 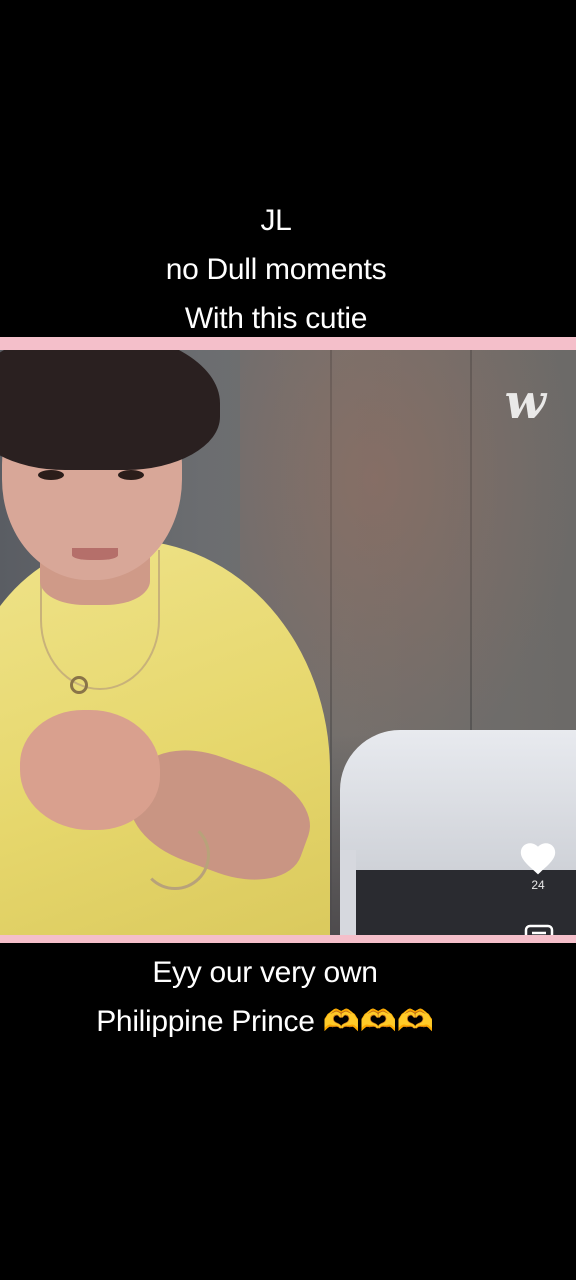 What do you see at coordinates (79, 685) in the screenshot?
I see `pendant` at bounding box center [79, 685].